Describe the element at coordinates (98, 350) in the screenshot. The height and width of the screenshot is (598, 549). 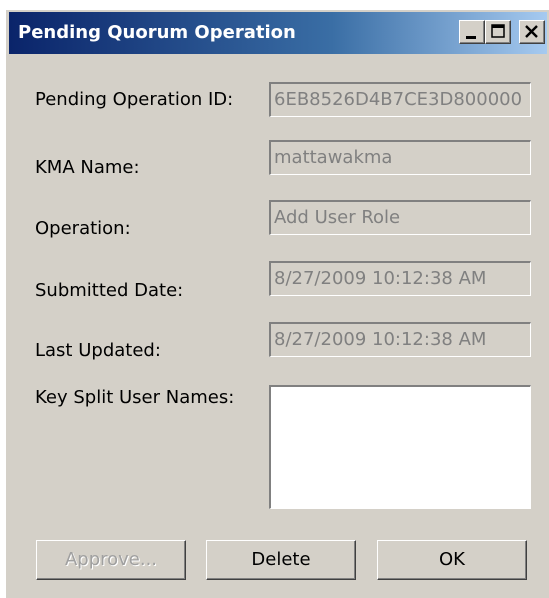
I see `last-updated-label: Last Updated:` at that location.